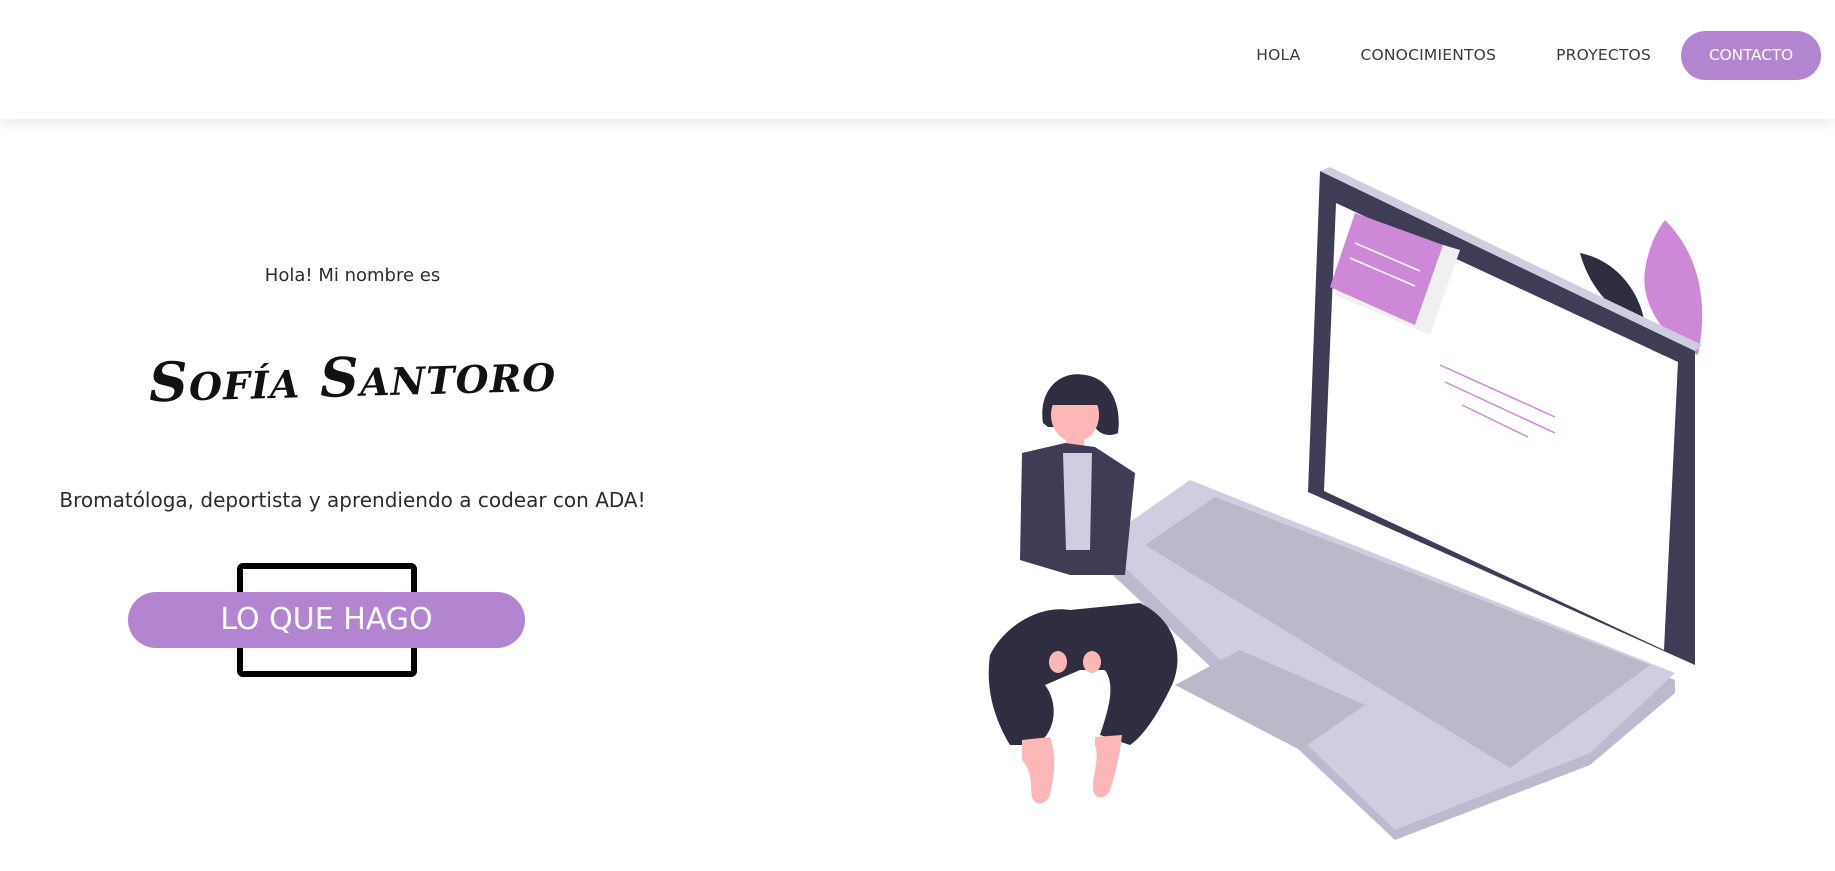  I want to click on nav-link-proyectos: PROYECTOS, so click(1603, 55).